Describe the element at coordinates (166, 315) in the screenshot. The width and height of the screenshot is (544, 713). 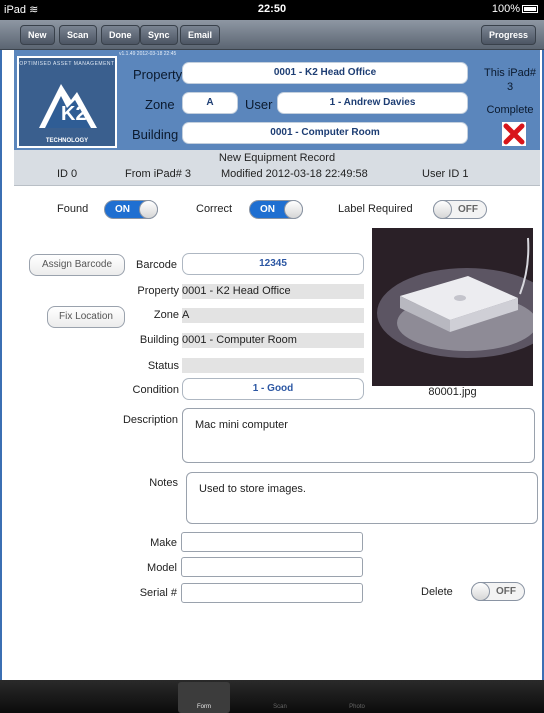
I see `zone-field-label: Zone` at that location.